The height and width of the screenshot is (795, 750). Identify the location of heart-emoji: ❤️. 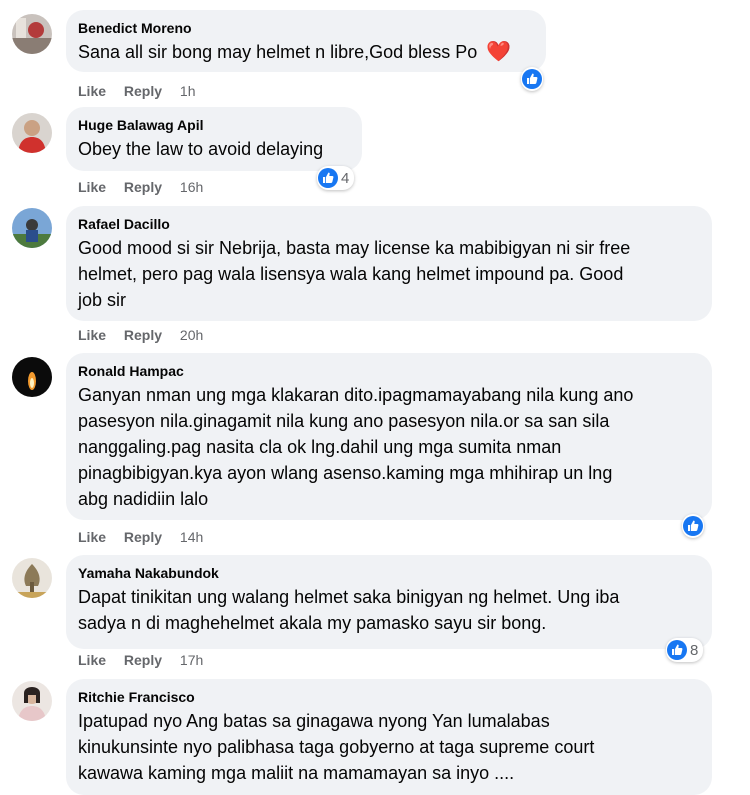
(499, 52).